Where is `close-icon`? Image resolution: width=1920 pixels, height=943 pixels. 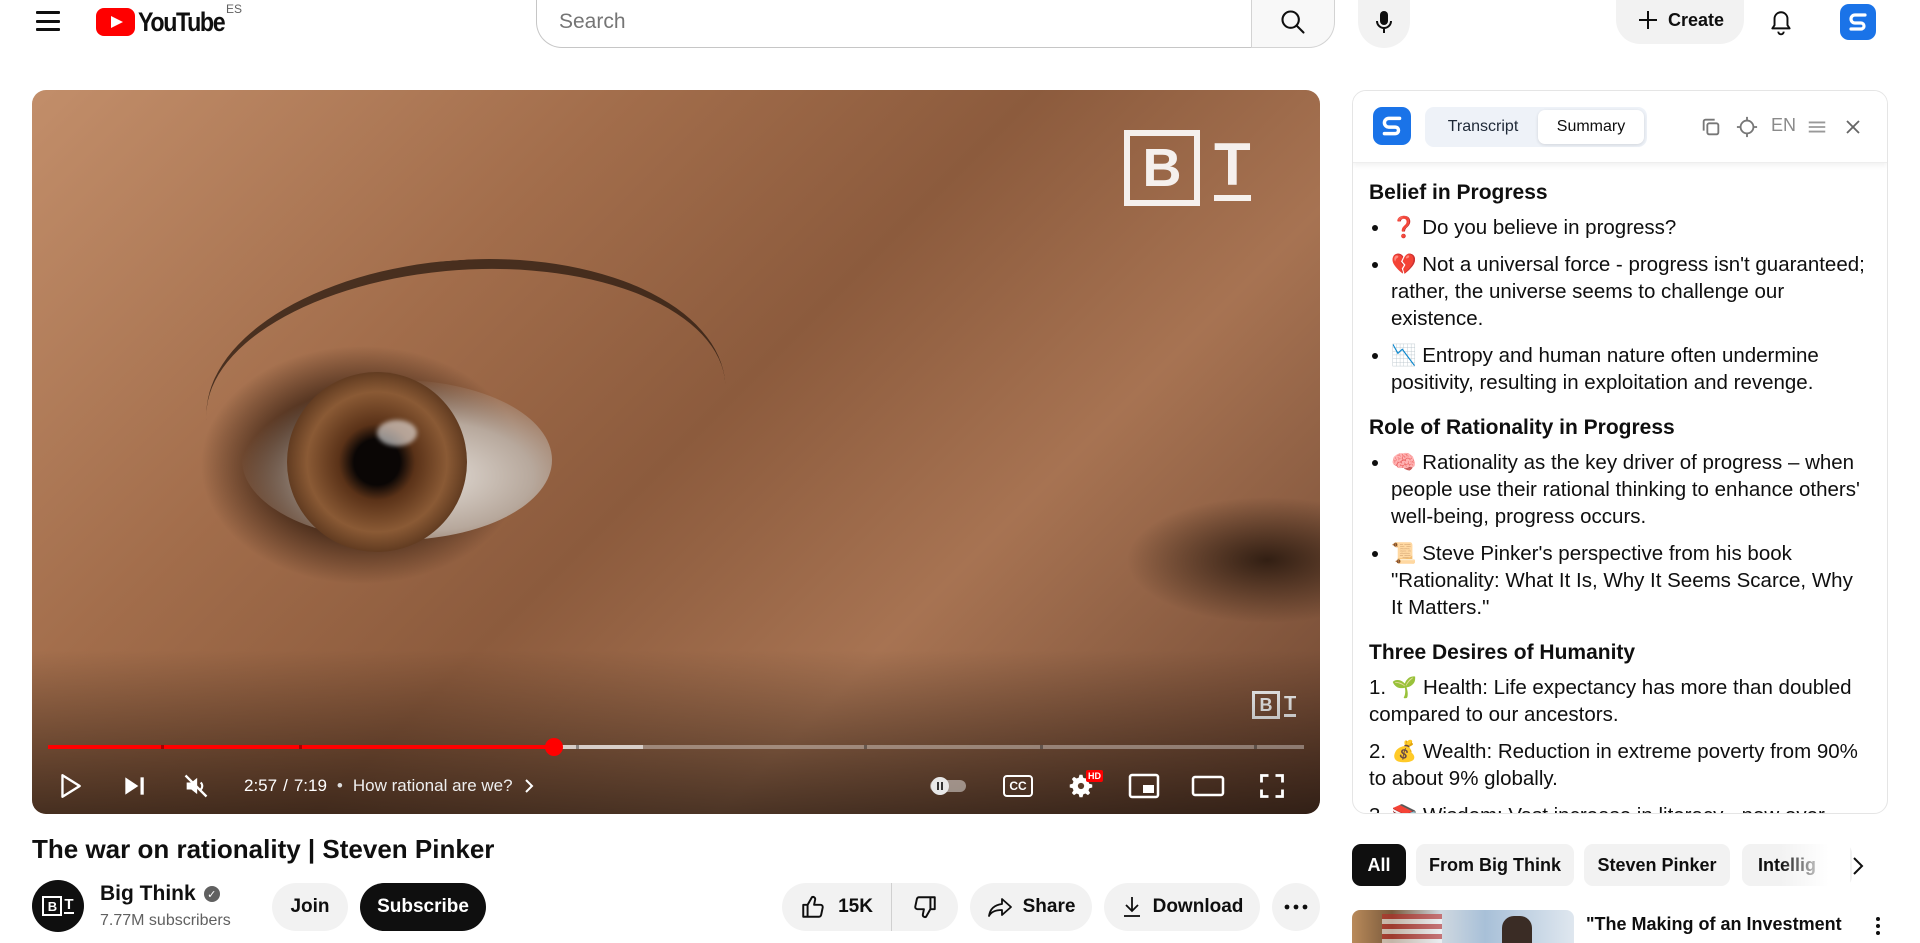 close-icon is located at coordinates (1853, 127).